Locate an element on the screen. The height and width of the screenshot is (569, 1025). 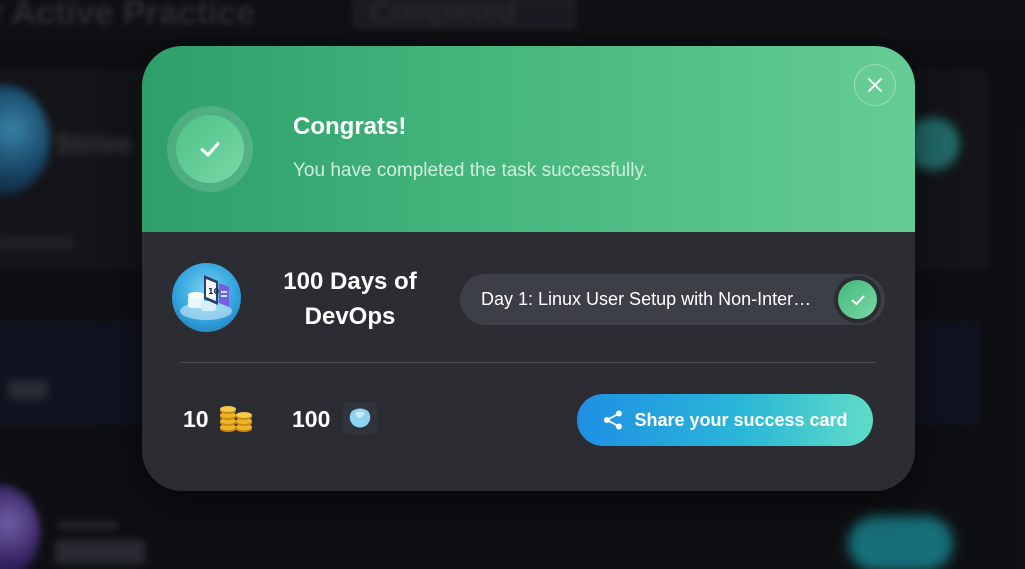
coins-icon is located at coordinates (236, 419).